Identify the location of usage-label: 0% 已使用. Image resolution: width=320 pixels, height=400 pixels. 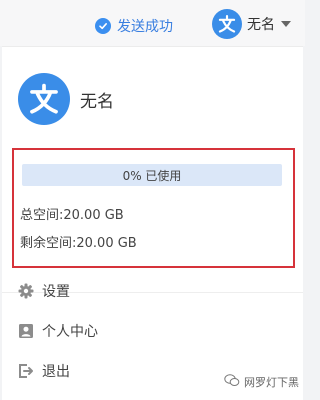
(152, 175).